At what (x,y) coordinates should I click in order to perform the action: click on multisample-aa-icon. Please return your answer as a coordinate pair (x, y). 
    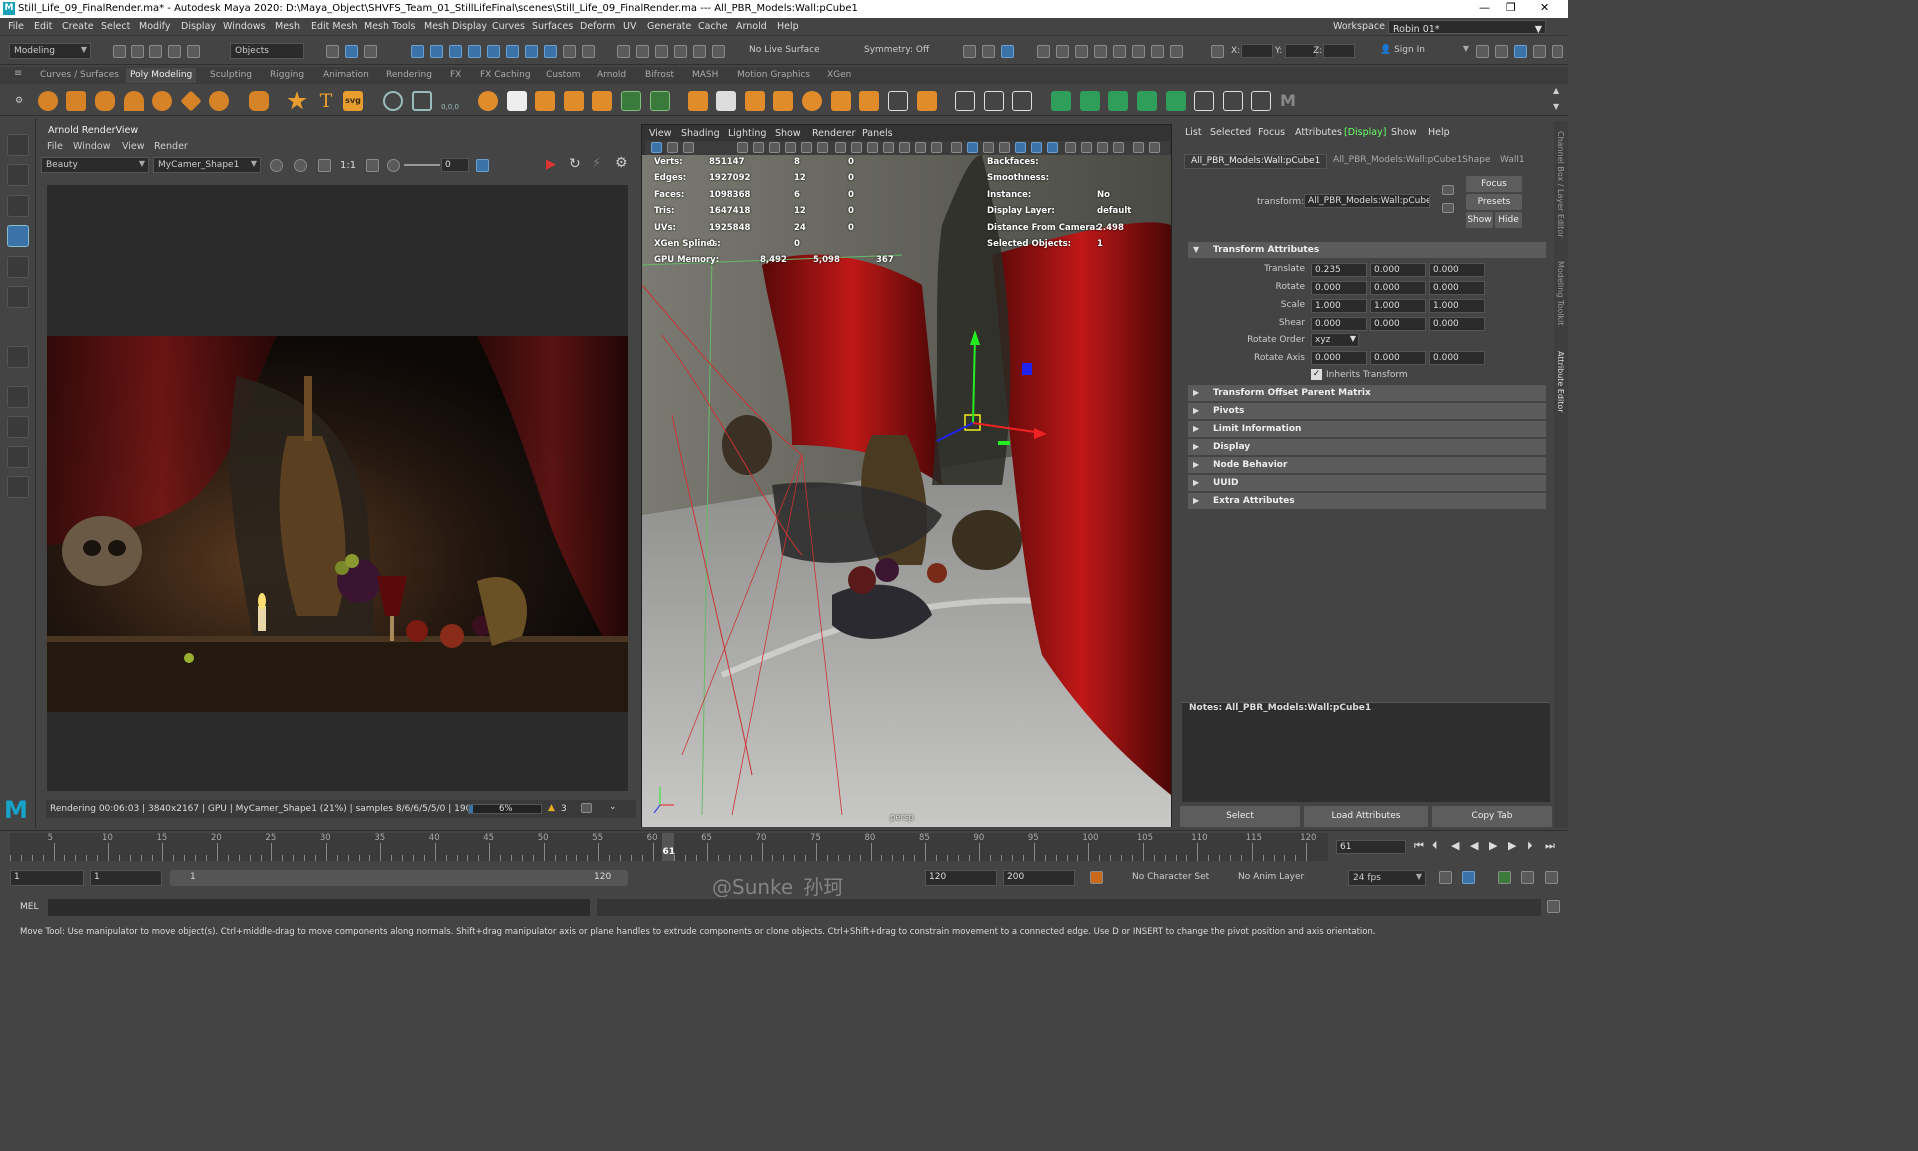
    Looking at the image, I should click on (1102, 147).